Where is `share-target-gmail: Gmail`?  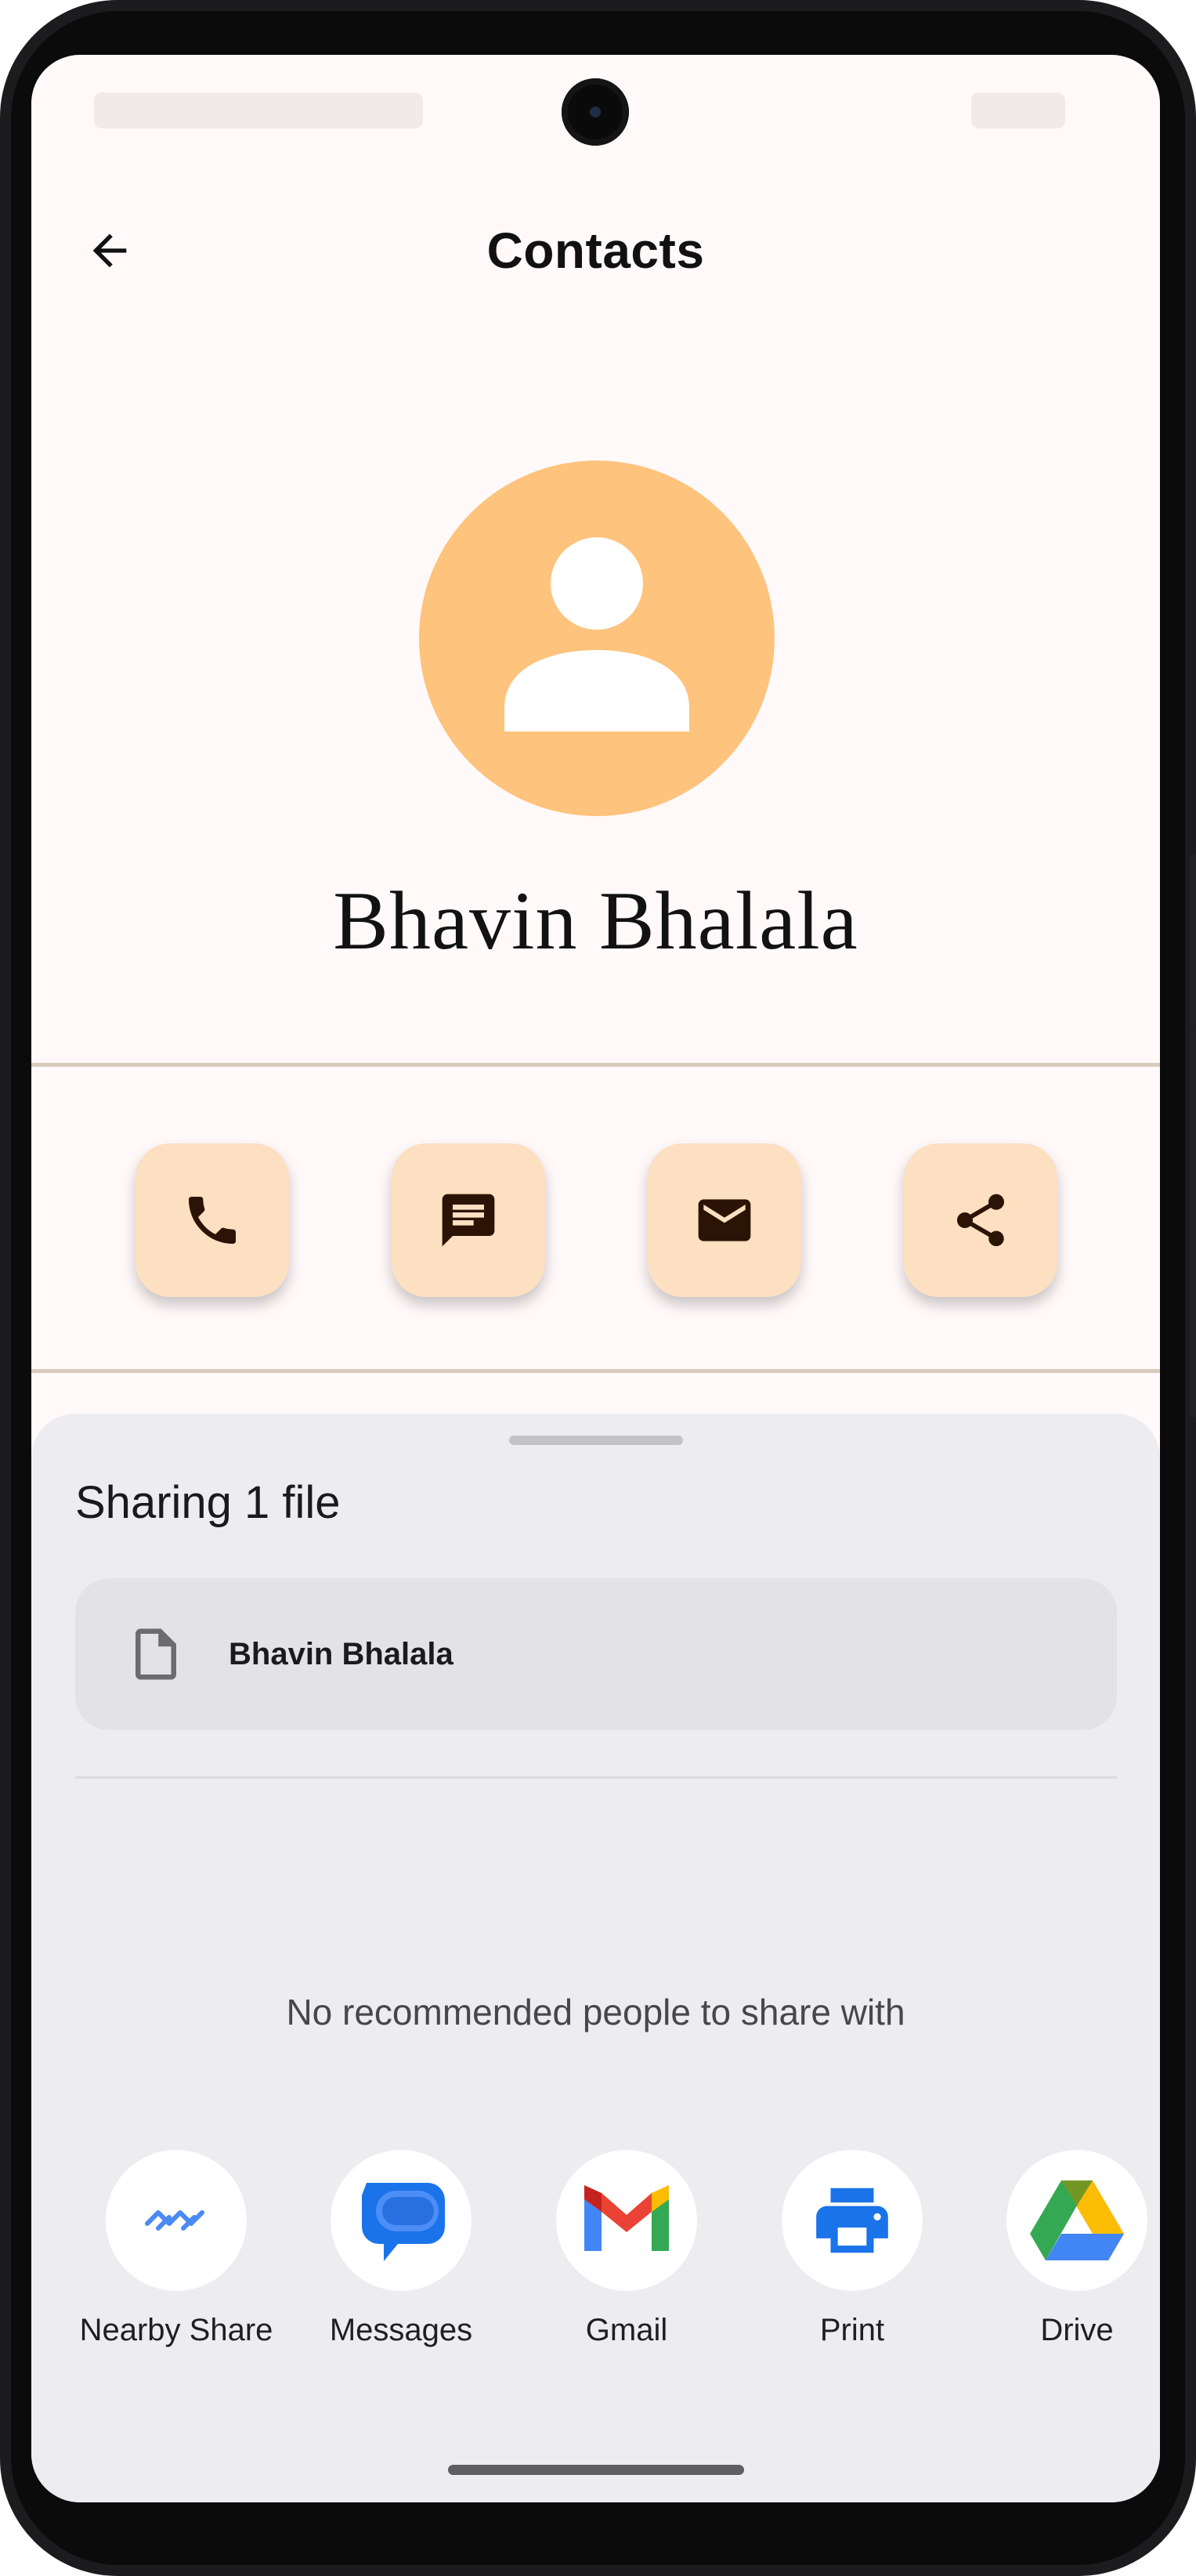
share-target-gmail: Gmail is located at coordinates (626, 2249).